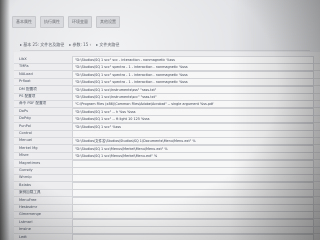  What do you see at coordinates (30, 162) in the screenshot?
I see `field-label: Magretimes` at bounding box center [30, 162].